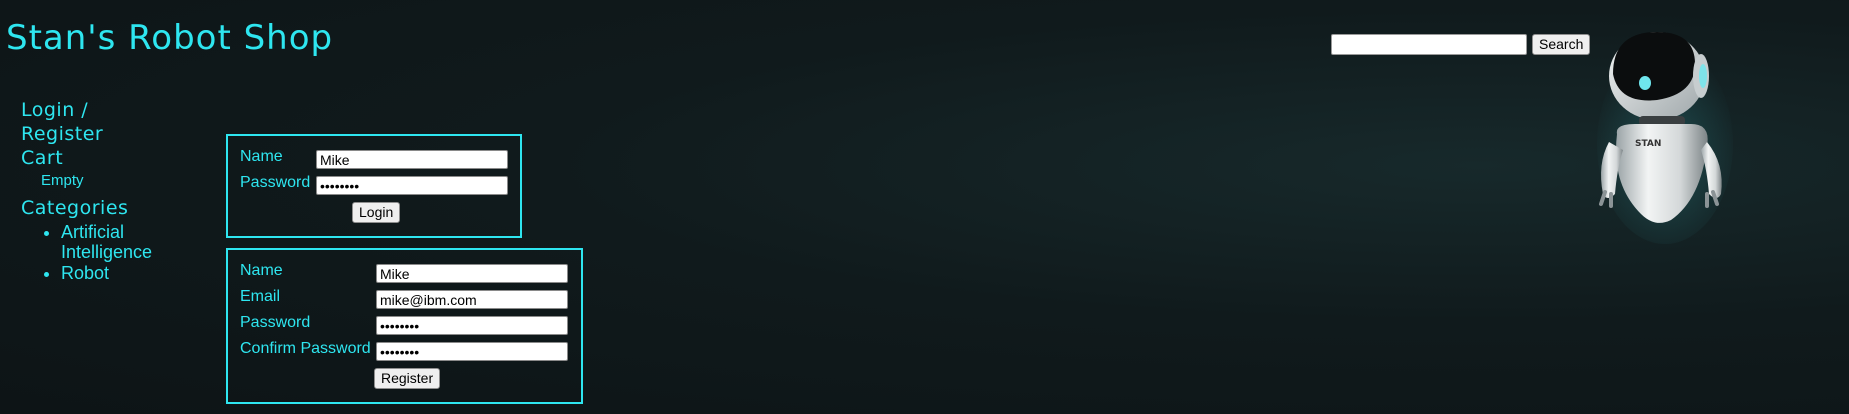  Describe the element at coordinates (107, 252) in the screenshot. I see `category-label: Intelligence` at that location.